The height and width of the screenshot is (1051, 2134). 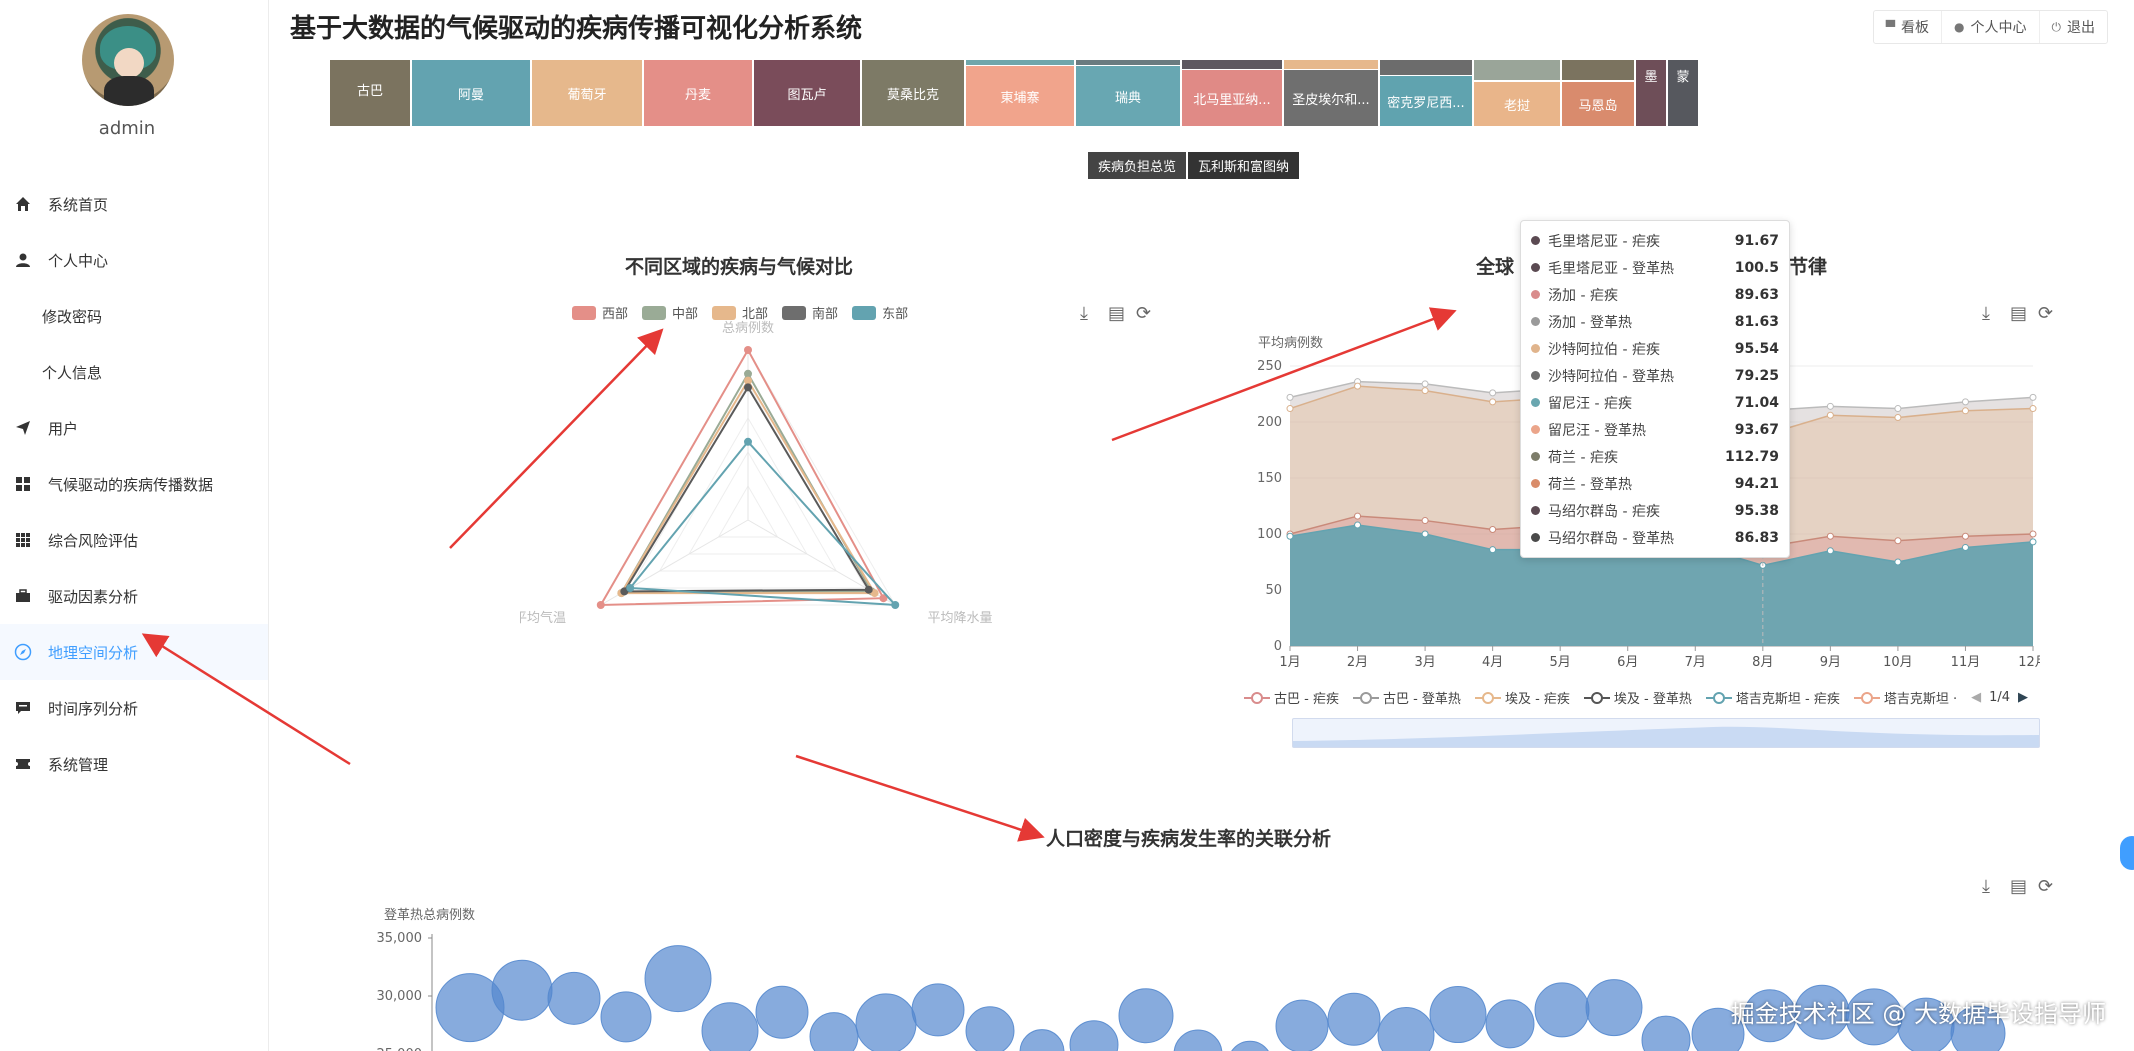 What do you see at coordinates (1291, 697) in the screenshot?
I see `legend-item: 古巴 - 疟疾` at bounding box center [1291, 697].